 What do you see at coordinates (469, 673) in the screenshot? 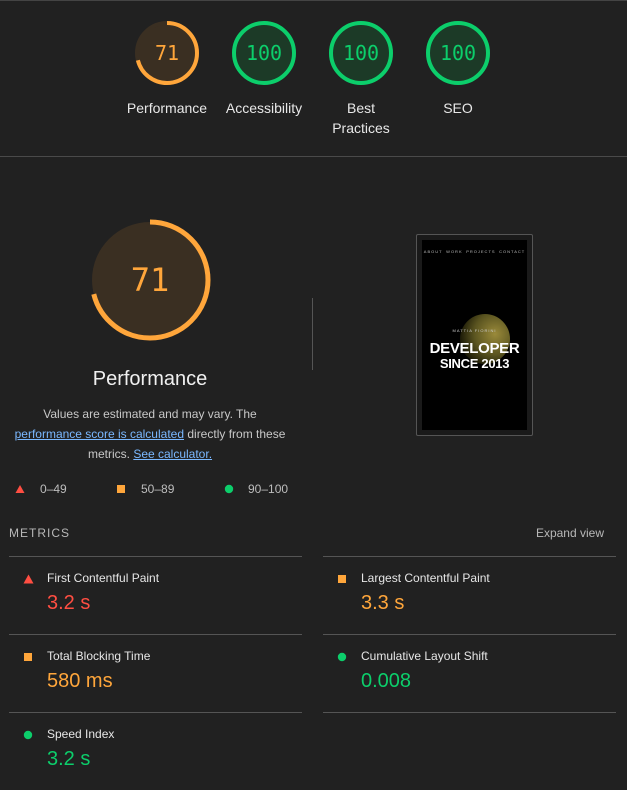
I see `metric-cls: Cumulative Layout Shift 0.008` at bounding box center [469, 673].